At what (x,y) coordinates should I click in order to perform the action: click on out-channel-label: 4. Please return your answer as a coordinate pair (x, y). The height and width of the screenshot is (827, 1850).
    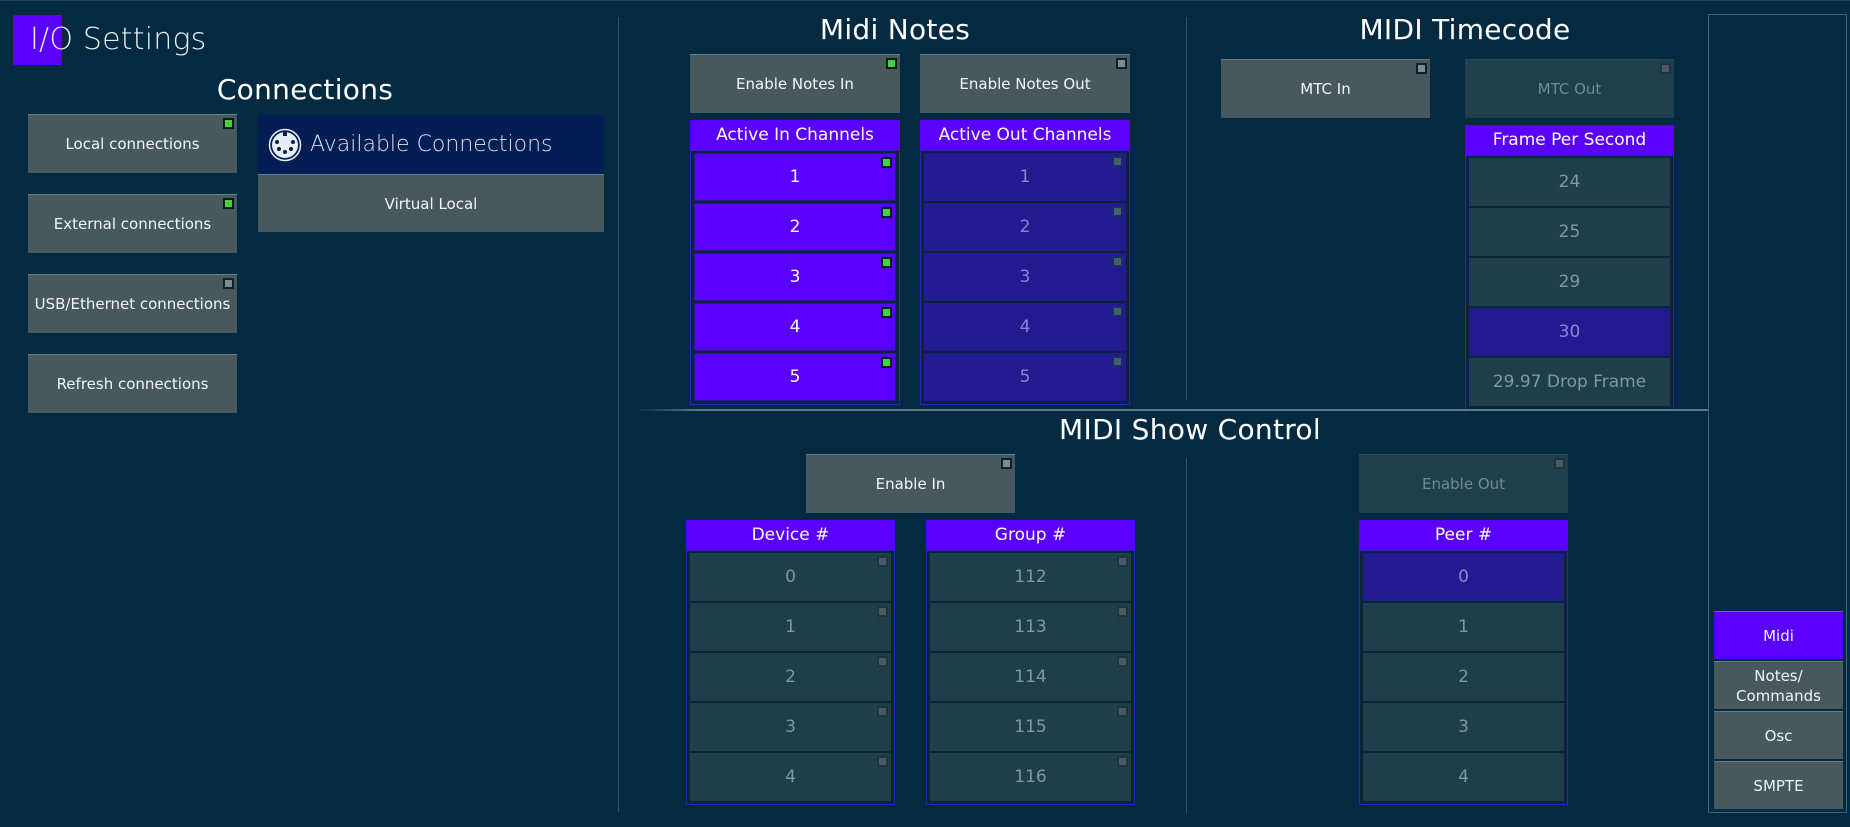
    Looking at the image, I should click on (1025, 327).